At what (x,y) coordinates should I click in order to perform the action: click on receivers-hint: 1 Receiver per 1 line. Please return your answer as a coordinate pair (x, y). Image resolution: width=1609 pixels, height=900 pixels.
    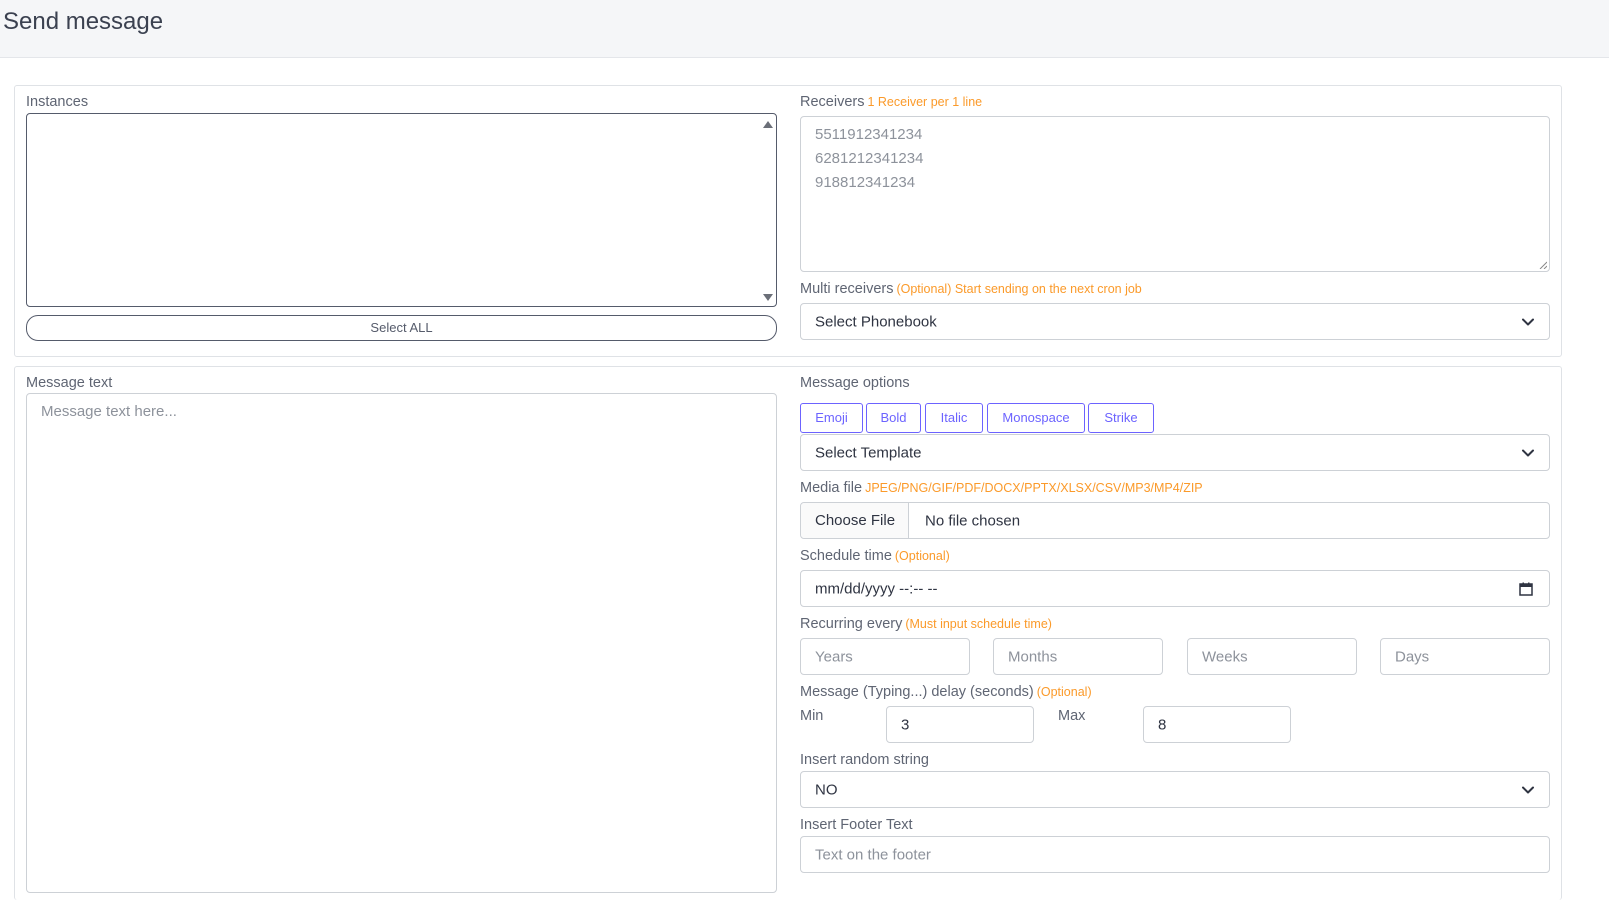
    Looking at the image, I should click on (925, 102).